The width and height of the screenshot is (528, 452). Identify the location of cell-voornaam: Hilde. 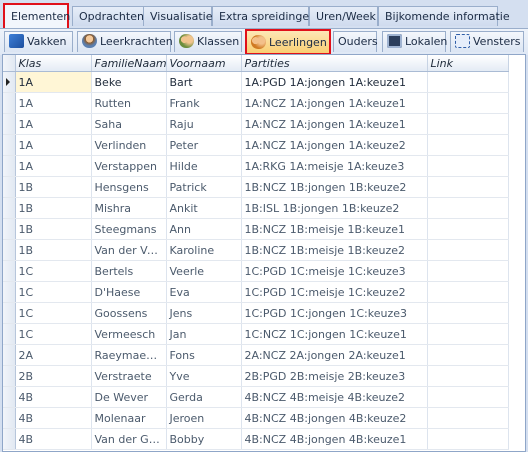
(204, 166).